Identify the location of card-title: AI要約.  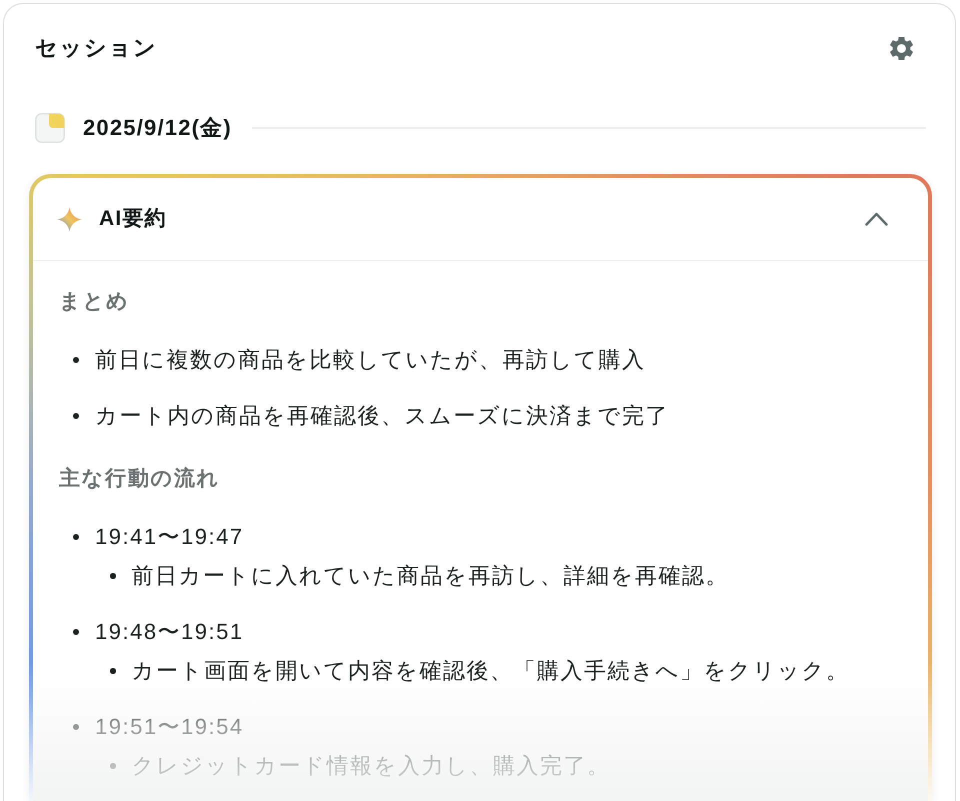
(133, 219).